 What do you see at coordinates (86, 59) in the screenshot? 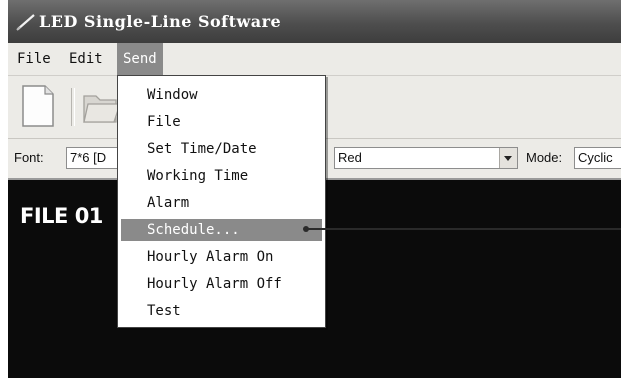
I see `menu-edit: Edit` at bounding box center [86, 59].